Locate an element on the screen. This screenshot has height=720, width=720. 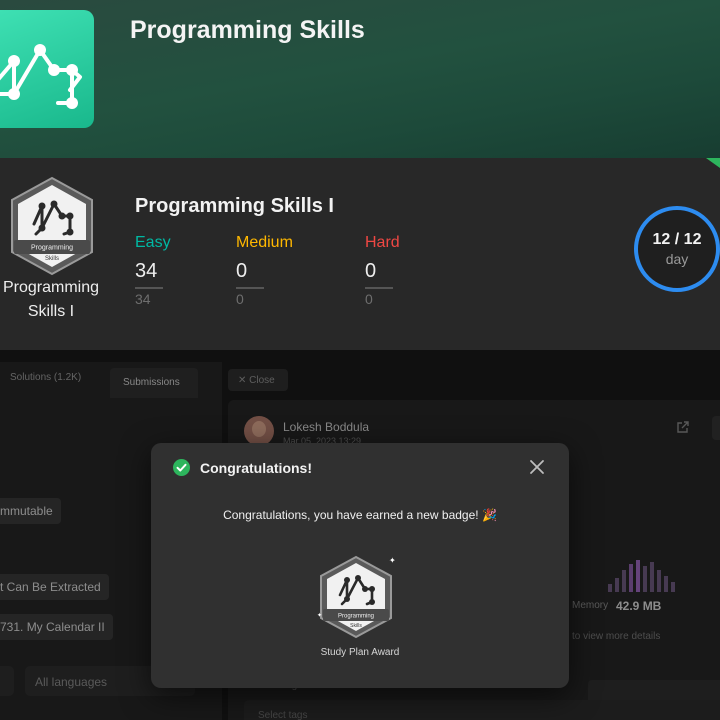
easy-stat: Easy 34 34 is located at coordinates (175, 270).